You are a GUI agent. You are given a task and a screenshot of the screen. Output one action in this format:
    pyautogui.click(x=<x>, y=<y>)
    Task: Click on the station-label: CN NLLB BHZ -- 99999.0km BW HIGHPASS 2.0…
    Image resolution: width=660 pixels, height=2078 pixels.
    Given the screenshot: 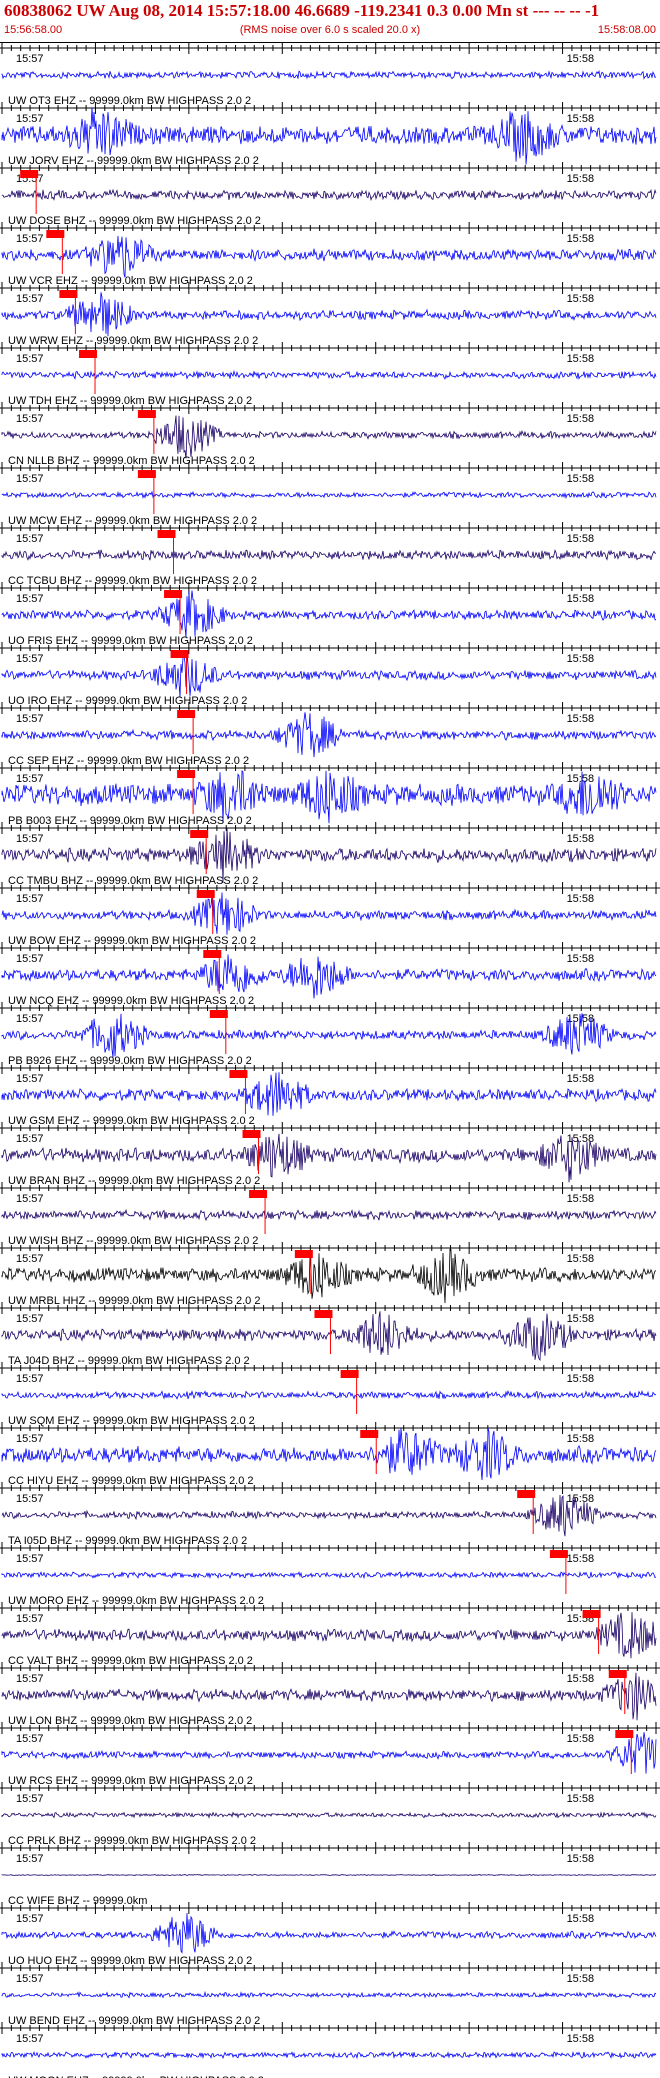 What is the action you would take?
    pyautogui.click(x=131, y=461)
    